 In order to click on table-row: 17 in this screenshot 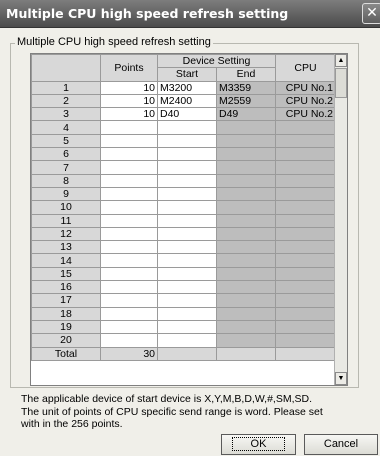, I will do `click(184, 300)`.